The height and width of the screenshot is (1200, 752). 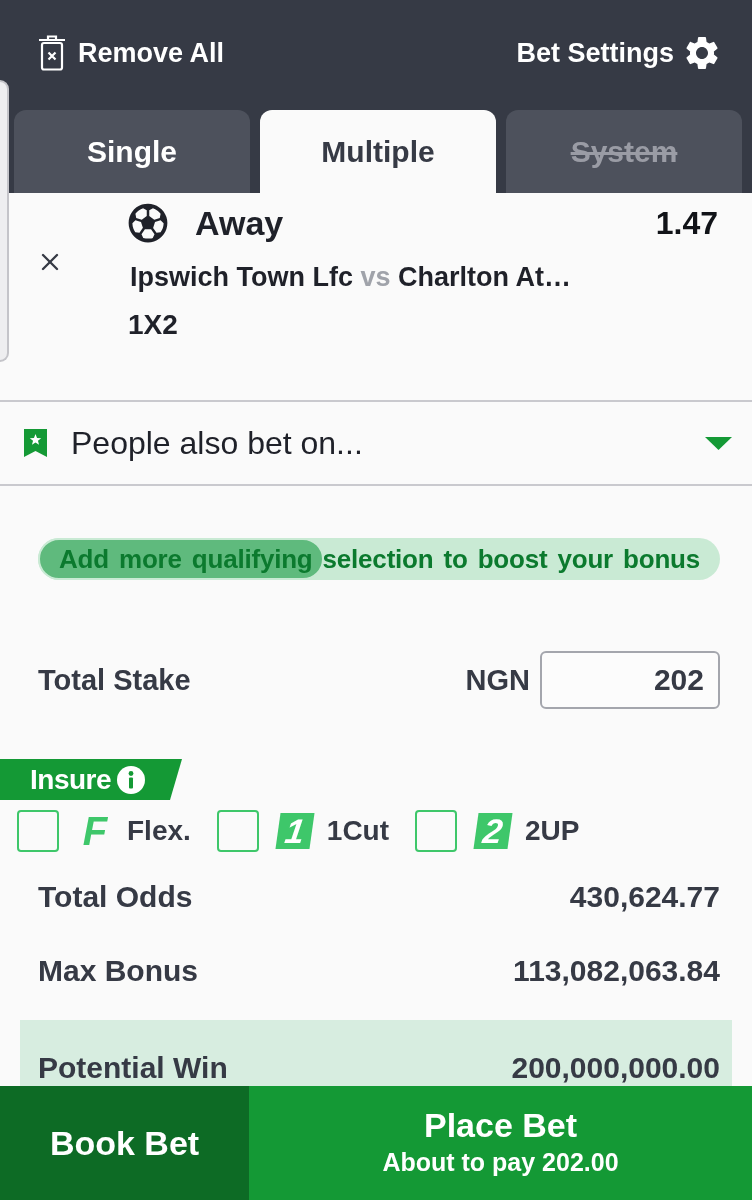 What do you see at coordinates (552, 831) in the screenshot?
I see `insure-option-label: 2UP` at bounding box center [552, 831].